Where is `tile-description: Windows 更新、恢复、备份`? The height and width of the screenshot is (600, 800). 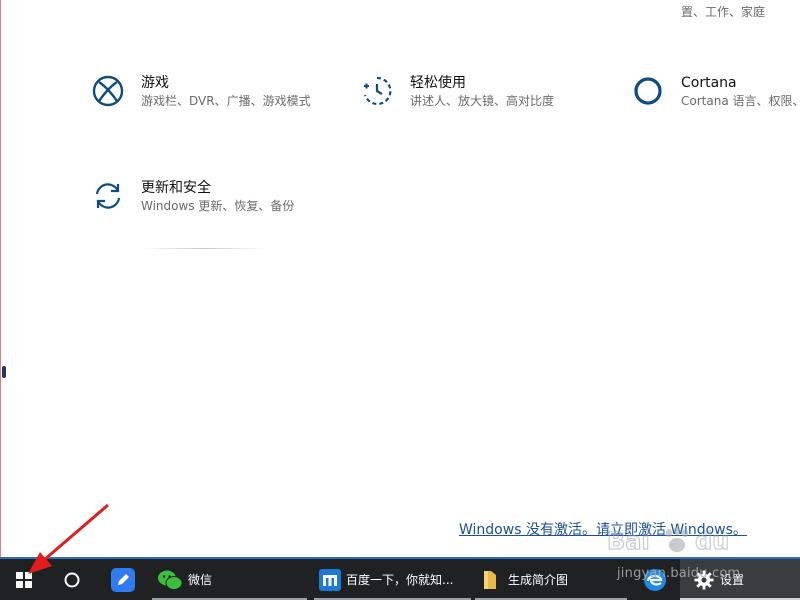
tile-description: Windows 更新、恢复、备份 is located at coordinates (218, 206).